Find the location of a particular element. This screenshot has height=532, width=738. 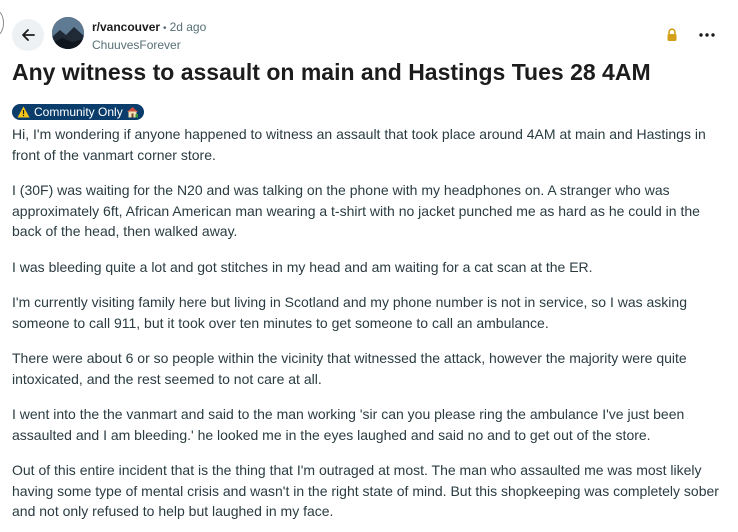

more-horizontal-icon is located at coordinates (707, 35).